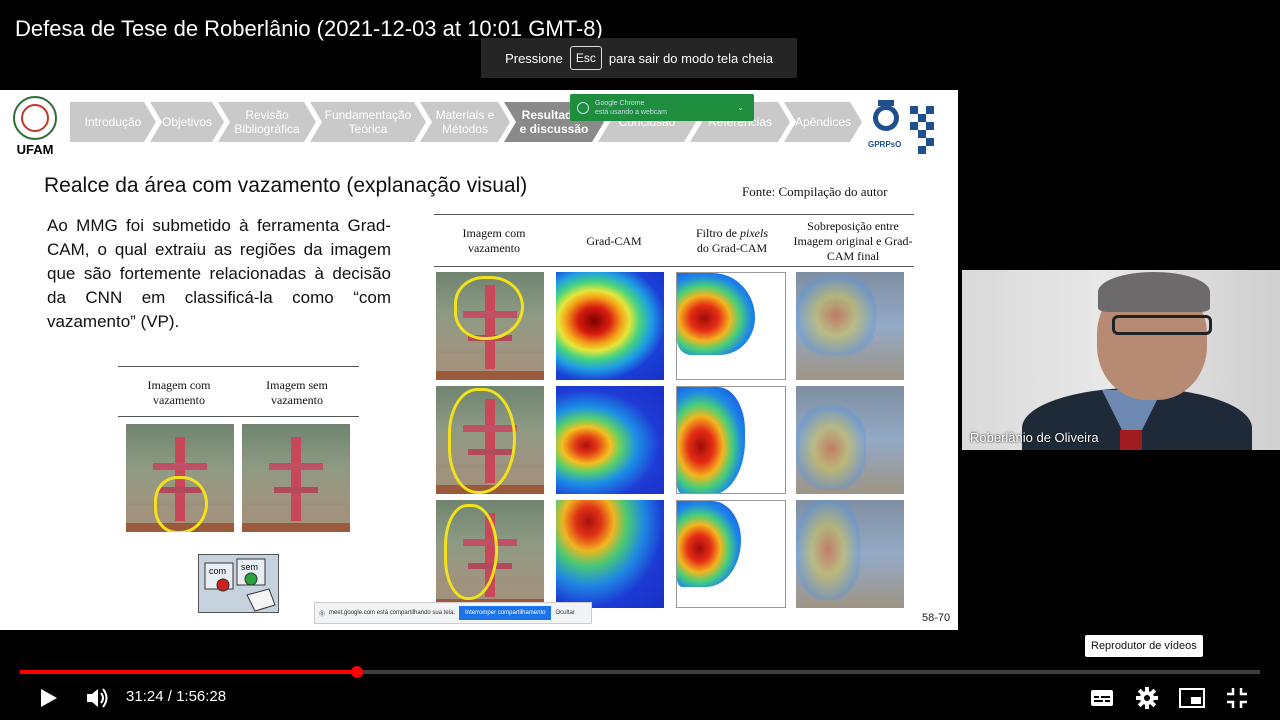 This screenshot has height=720, width=1280. I want to click on webcam-notice: Google Chrome está usando a webcam ⌄, so click(662, 107).